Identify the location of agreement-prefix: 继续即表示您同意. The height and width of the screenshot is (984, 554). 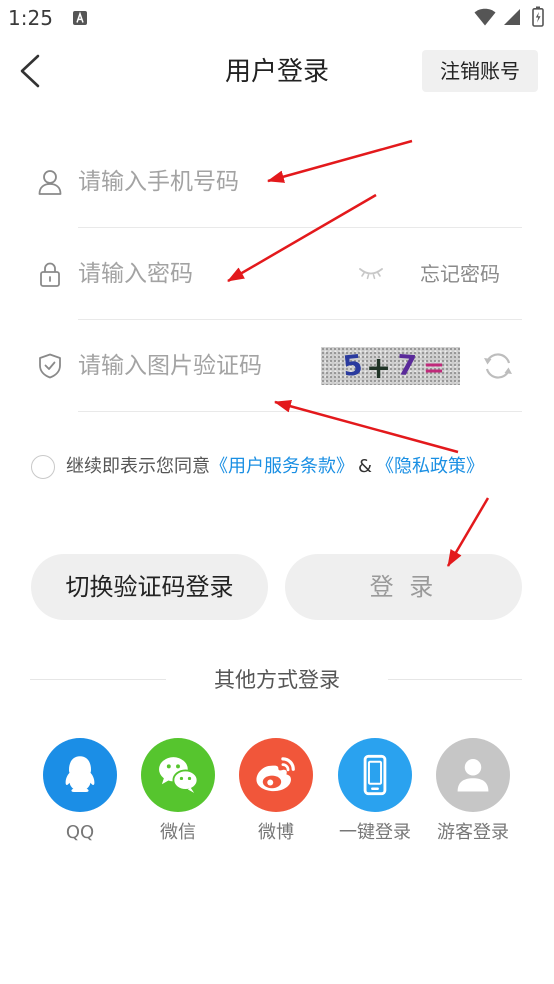
(138, 466).